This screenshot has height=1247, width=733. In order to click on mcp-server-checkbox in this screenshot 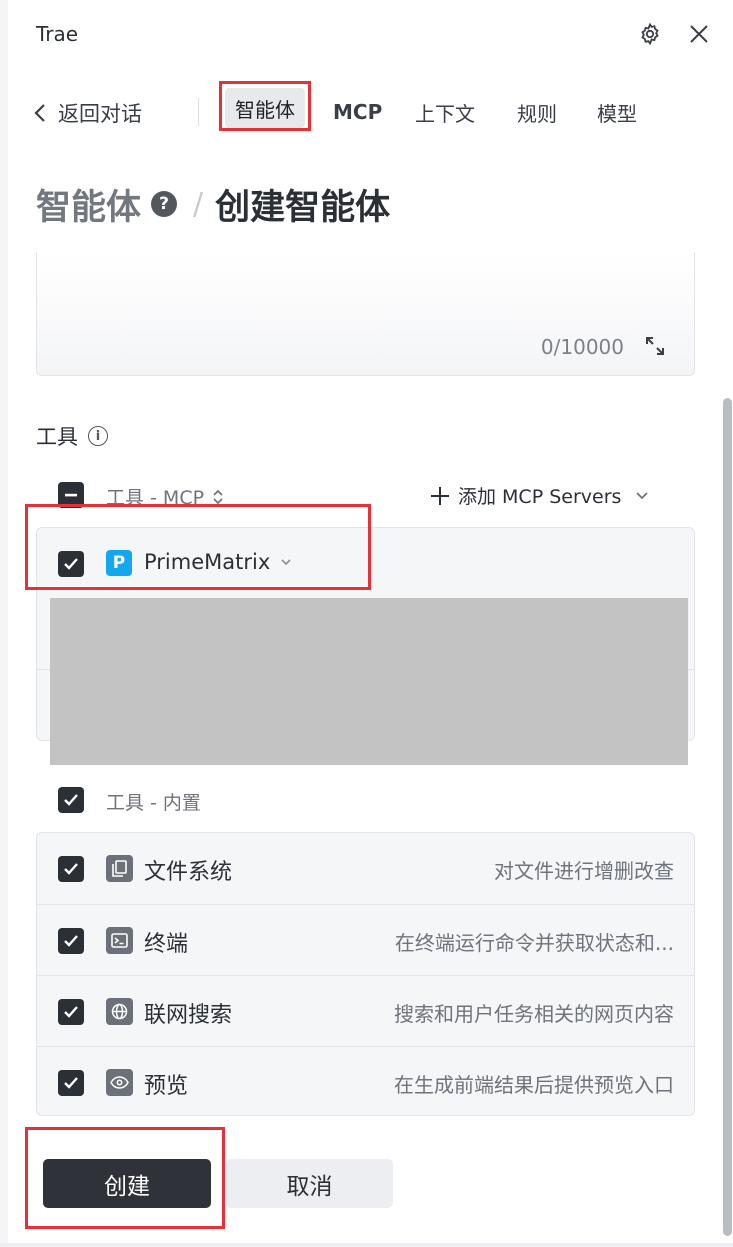, I will do `click(71, 564)`.